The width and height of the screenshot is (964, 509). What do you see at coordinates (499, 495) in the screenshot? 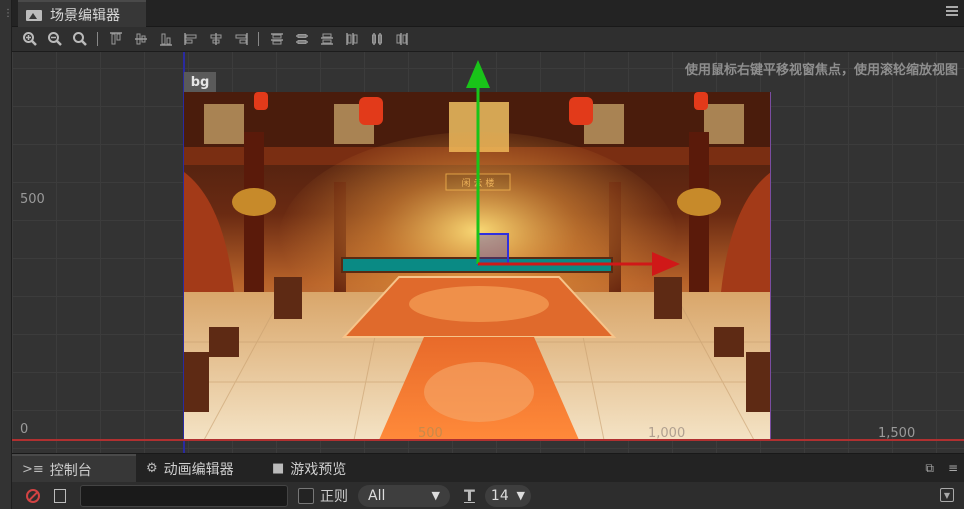
I see `font-size-value: 14` at bounding box center [499, 495].